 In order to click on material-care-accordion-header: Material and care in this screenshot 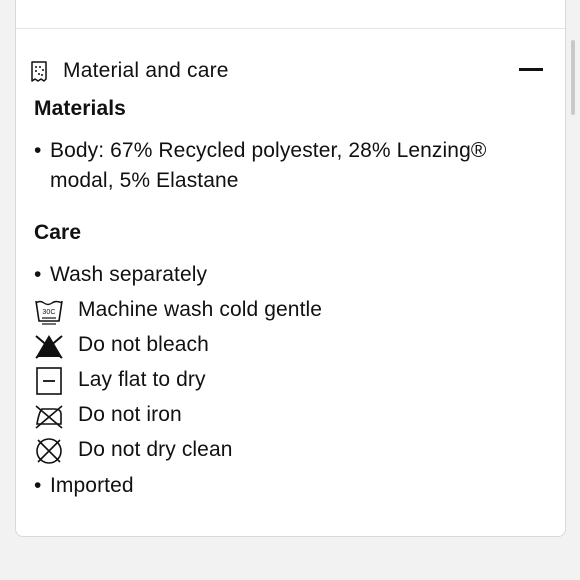, I will do `click(290, 68)`.